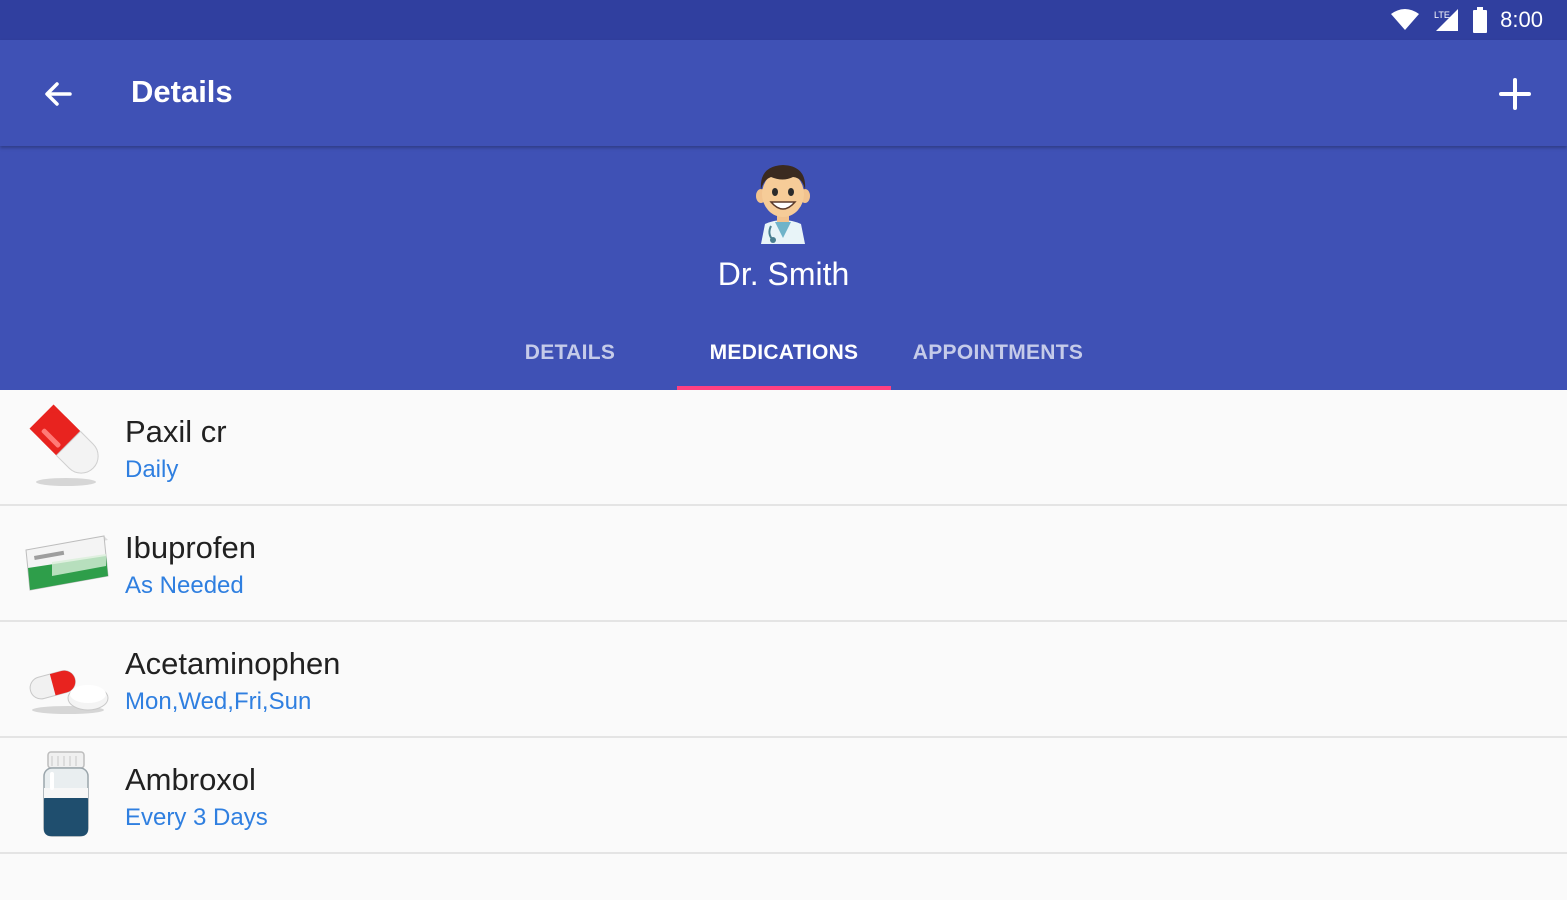 This screenshot has width=1567, height=900. Describe the element at coordinates (783, 796) in the screenshot. I see `list-item-ambroxol: Ambroxol Every 3 Days` at that location.